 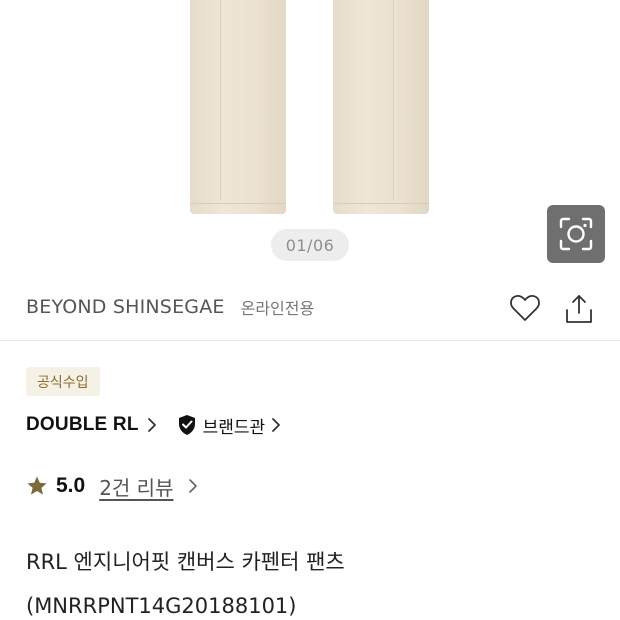 I want to click on brand-row: DOUBLE RL 브랜드관, so click(x=153, y=425).